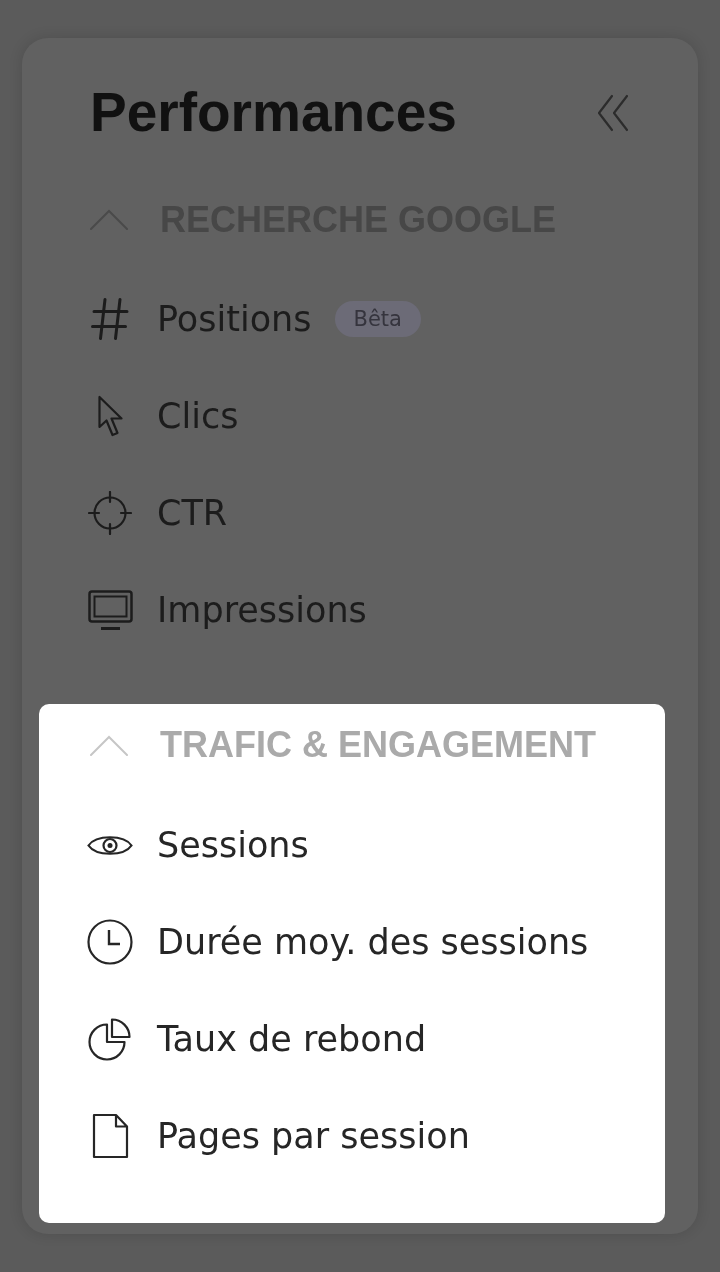 The image size is (720, 1272). Describe the element at coordinates (110, 610) in the screenshot. I see `monitor-icon` at that location.